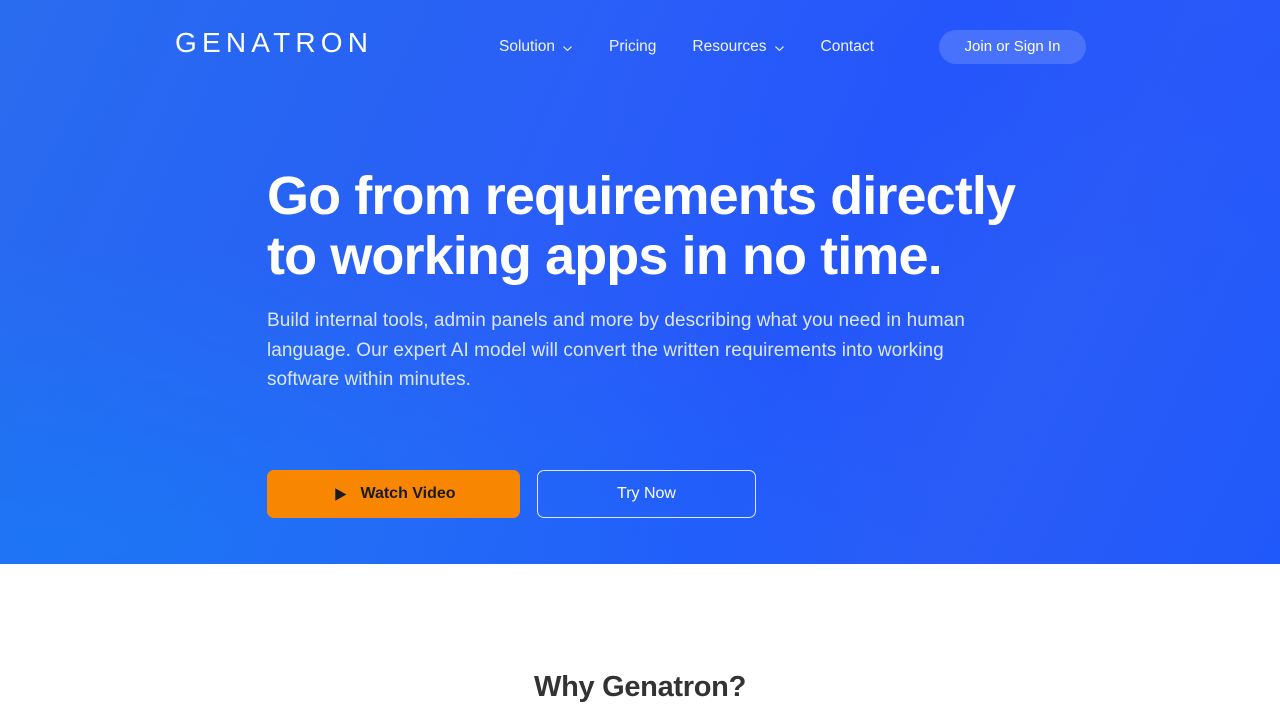 Image resolution: width=1280 pixels, height=720 pixels. Describe the element at coordinates (605, 256) in the screenshot. I see `headline-line-2: to working apps in no time.` at that location.